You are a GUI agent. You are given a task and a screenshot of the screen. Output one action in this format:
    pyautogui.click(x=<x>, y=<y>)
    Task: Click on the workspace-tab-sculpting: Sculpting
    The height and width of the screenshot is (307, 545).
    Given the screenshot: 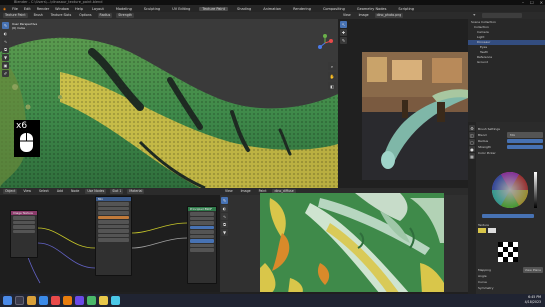 What is the action you would take?
    pyautogui.click(x=152, y=9)
    